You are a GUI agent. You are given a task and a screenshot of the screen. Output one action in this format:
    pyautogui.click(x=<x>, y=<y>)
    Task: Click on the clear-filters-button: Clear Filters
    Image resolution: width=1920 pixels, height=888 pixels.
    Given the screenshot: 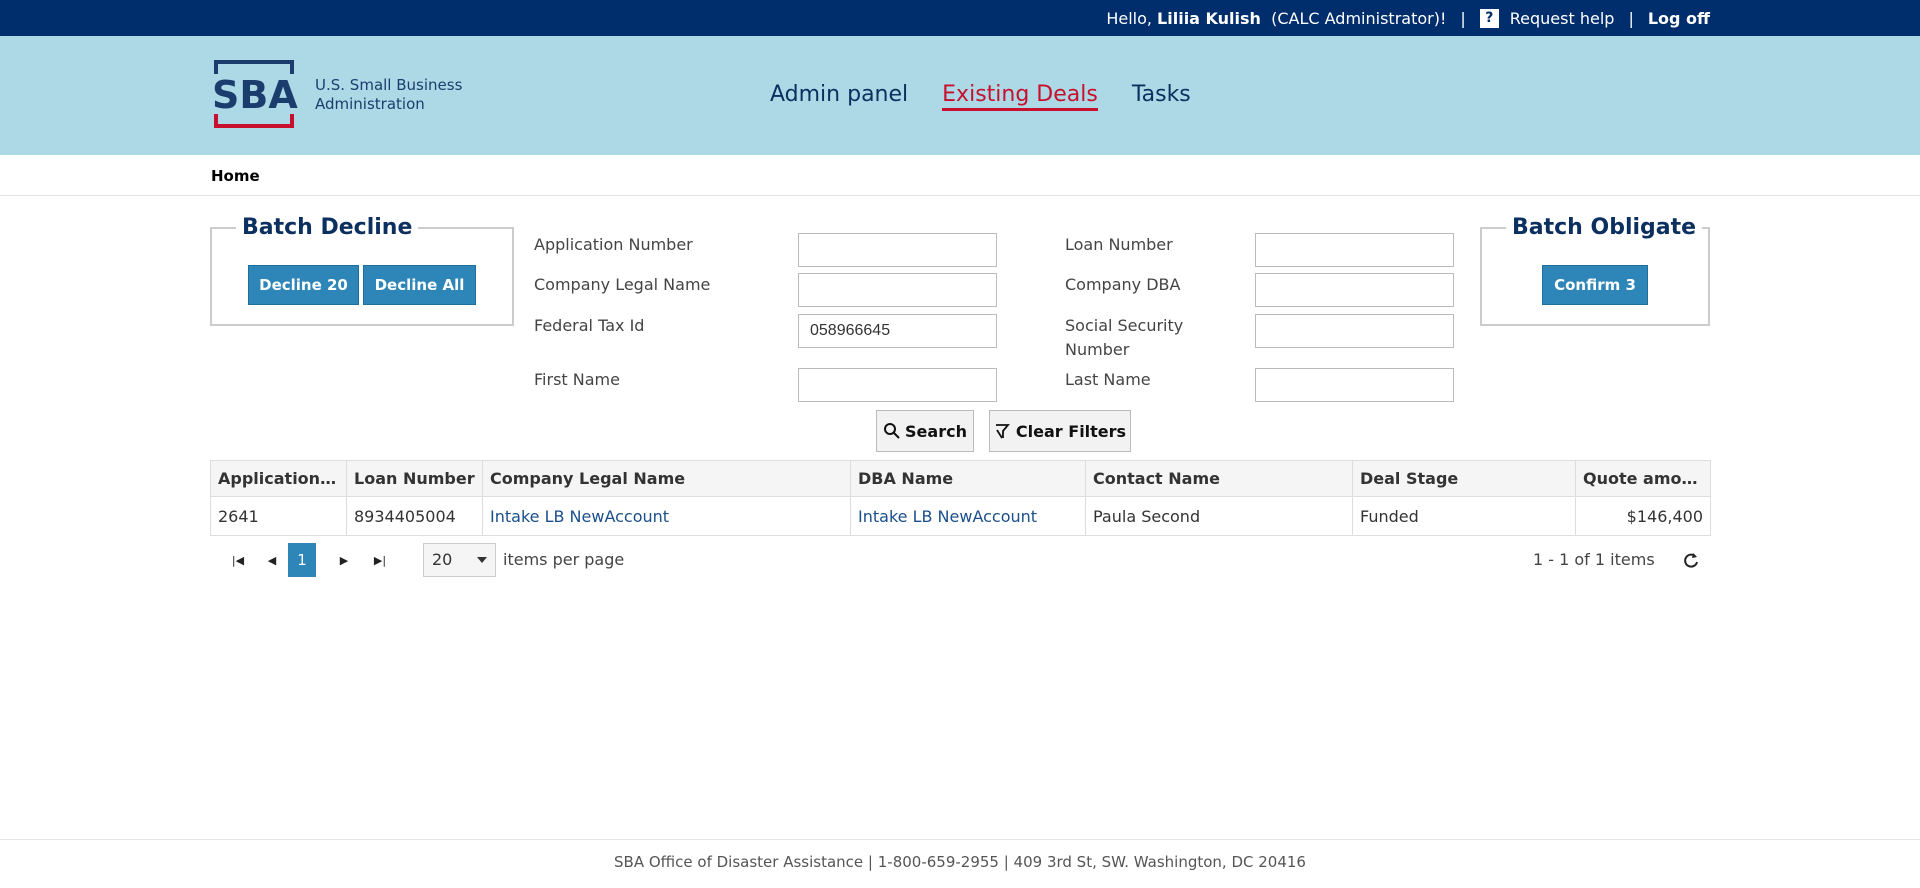 What is the action you would take?
    pyautogui.click(x=1060, y=431)
    